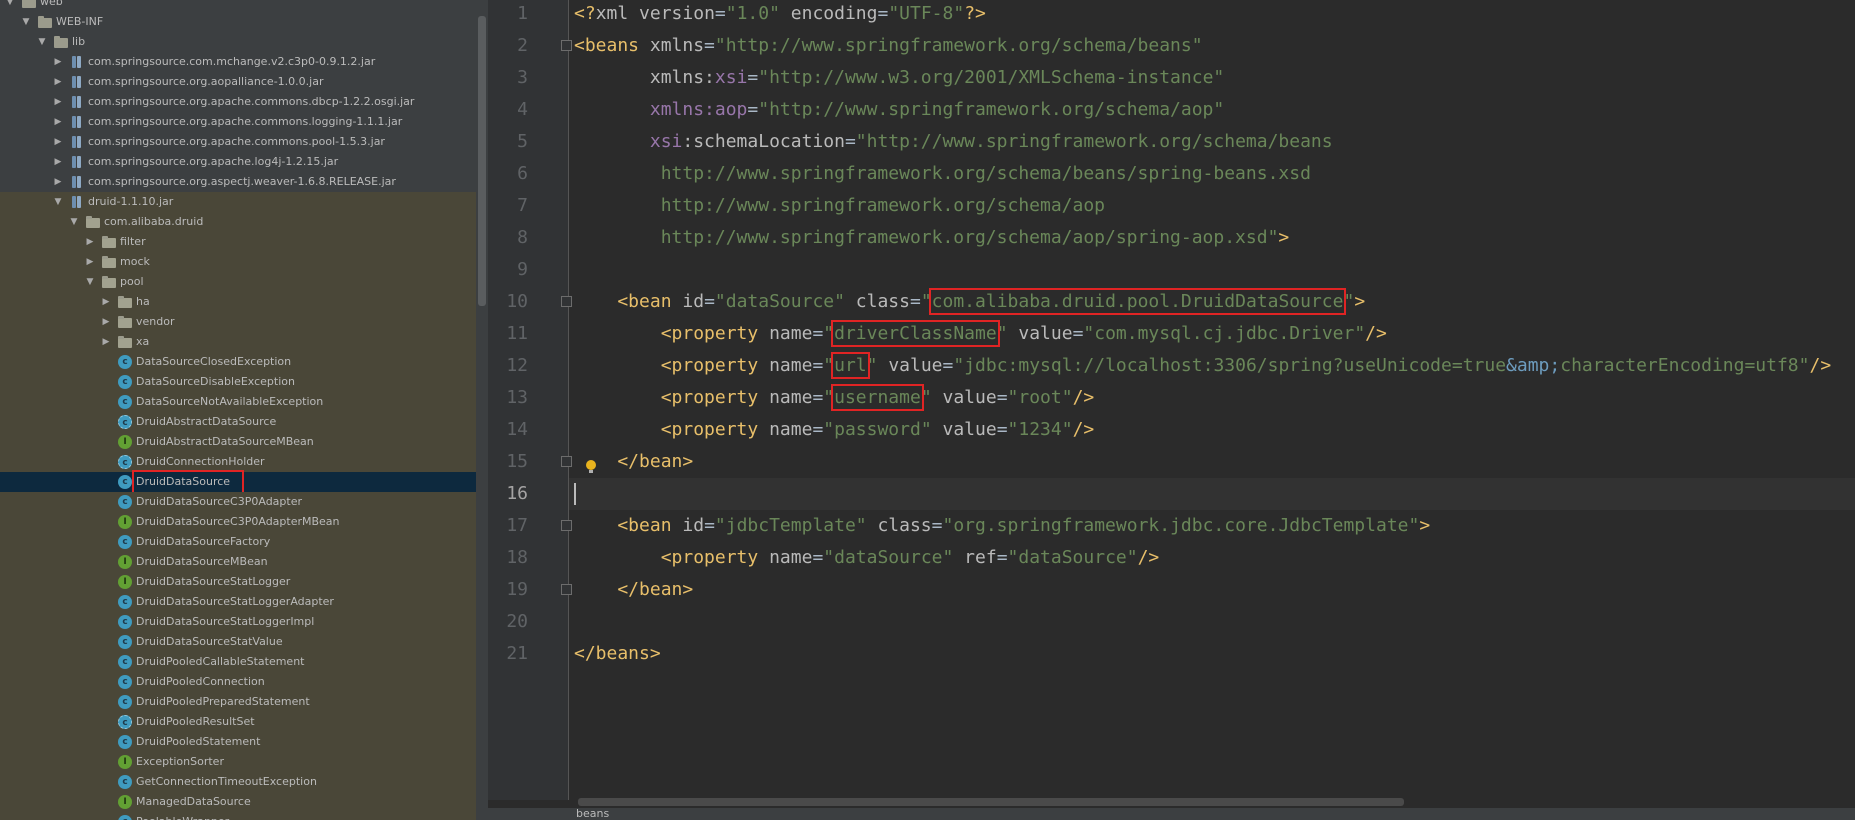  Describe the element at coordinates (592, 813) in the screenshot. I see `breadcrumb-item: beans` at that location.